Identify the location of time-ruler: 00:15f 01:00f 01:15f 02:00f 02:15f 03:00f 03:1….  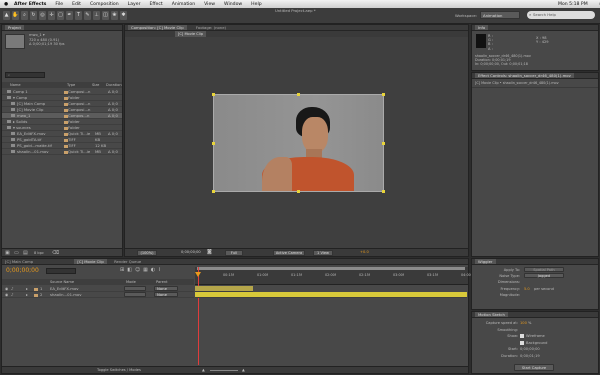
(333, 276).